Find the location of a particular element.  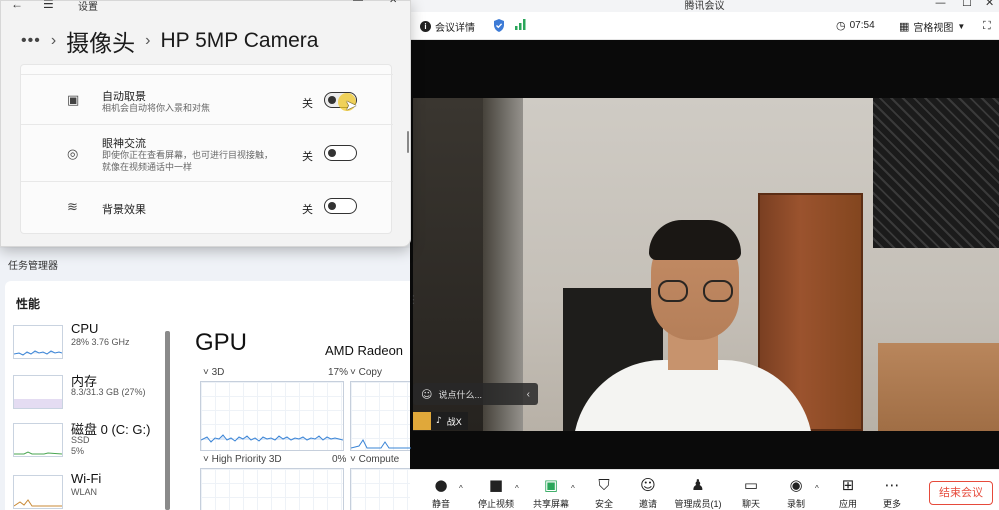

graph-value-high-priority-3d: 0% is located at coordinates (339, 459).